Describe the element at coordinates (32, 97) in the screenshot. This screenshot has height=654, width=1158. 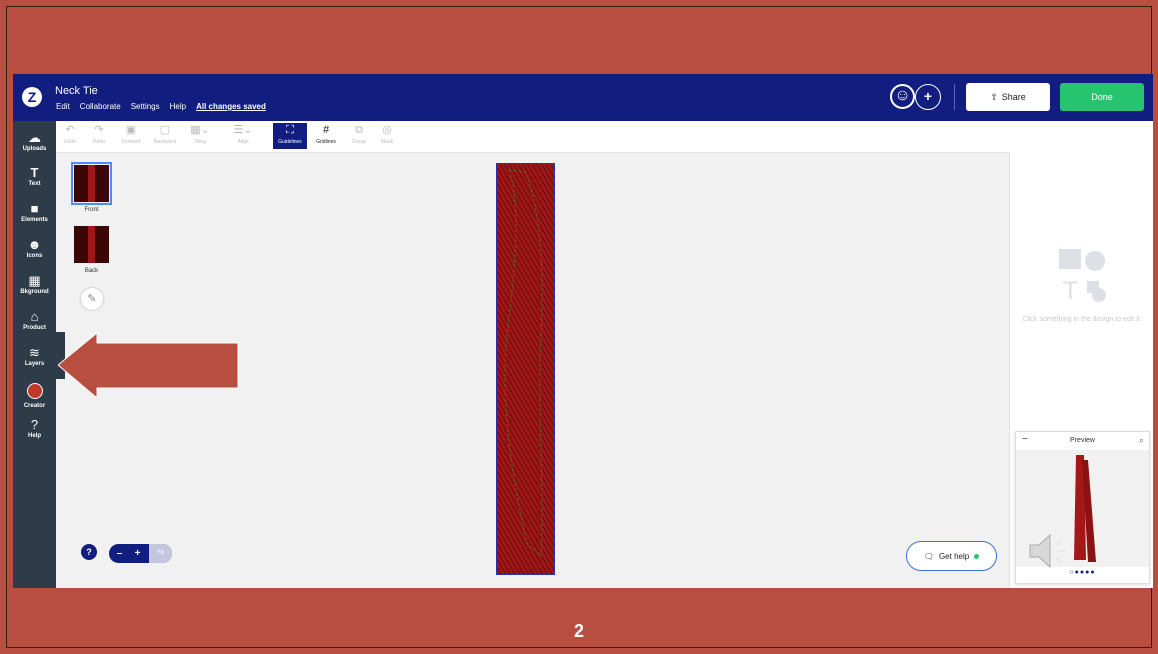
I see `zazzle-logo-icon: Z` at that location.